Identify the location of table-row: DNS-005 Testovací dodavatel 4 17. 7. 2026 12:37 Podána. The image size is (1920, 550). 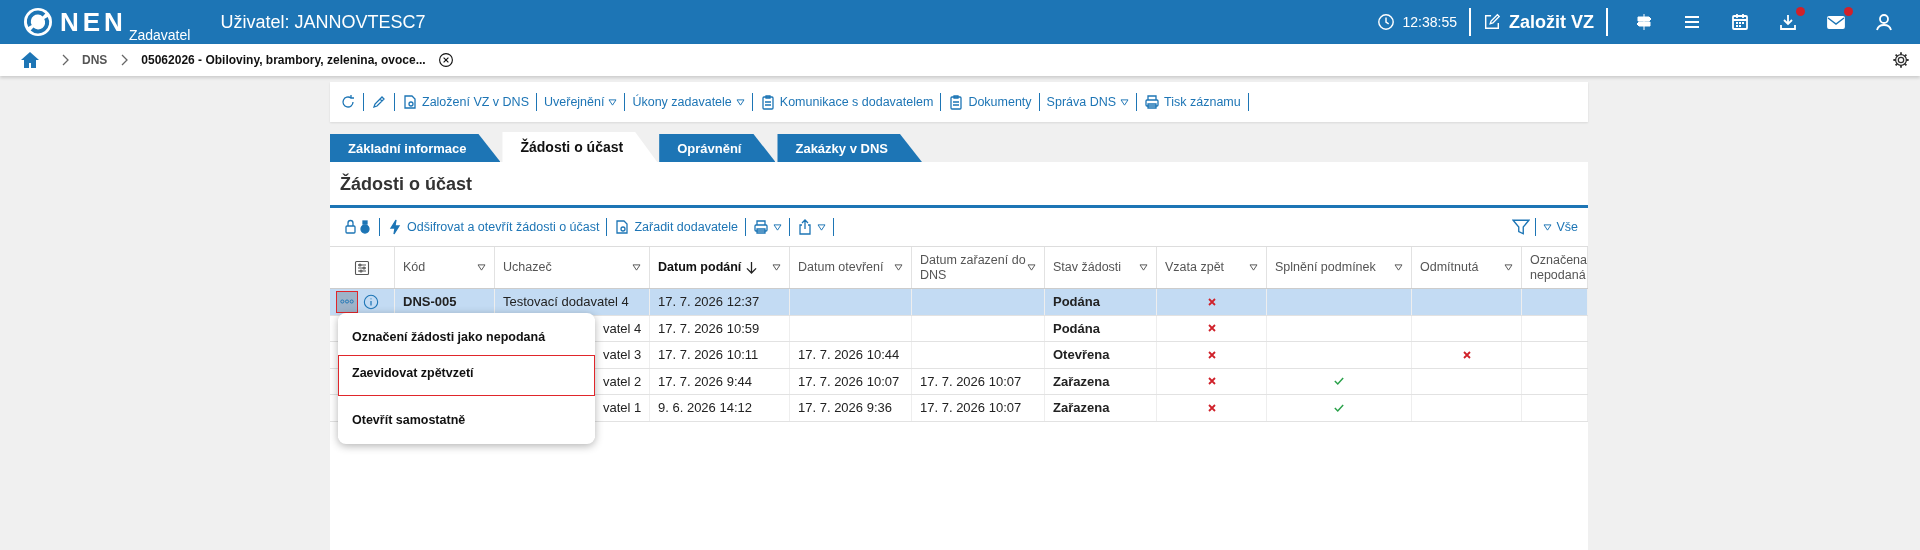
(959, 302).